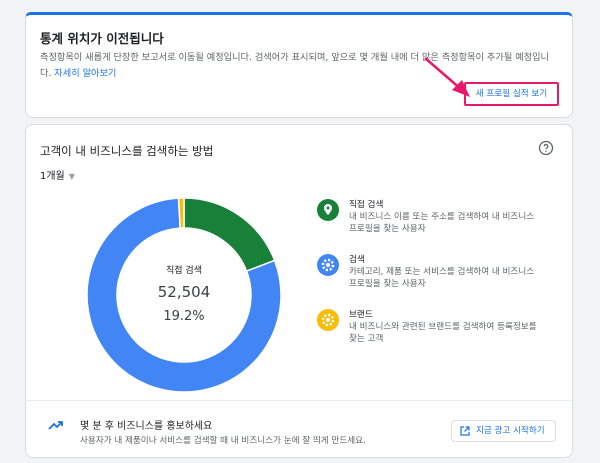 The width and height of the screenshot is (600, 463). Describe the element at coordinates (546, 148) in the screenshot. I see `help-icon` at that location.